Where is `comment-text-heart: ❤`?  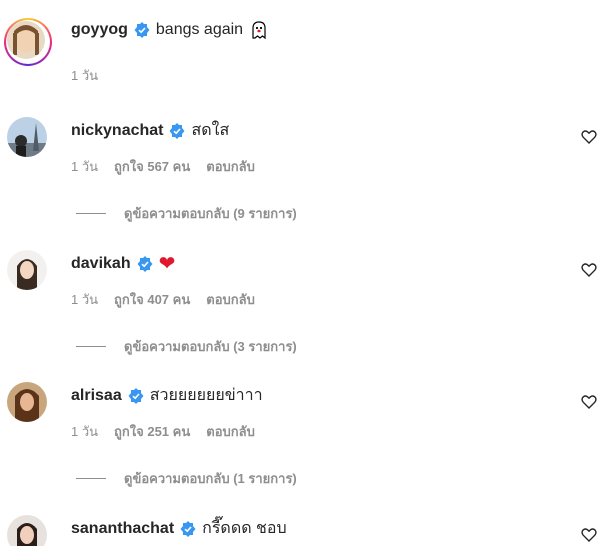
comment-text-heart: ❤ is located at coordinates (167, 264).